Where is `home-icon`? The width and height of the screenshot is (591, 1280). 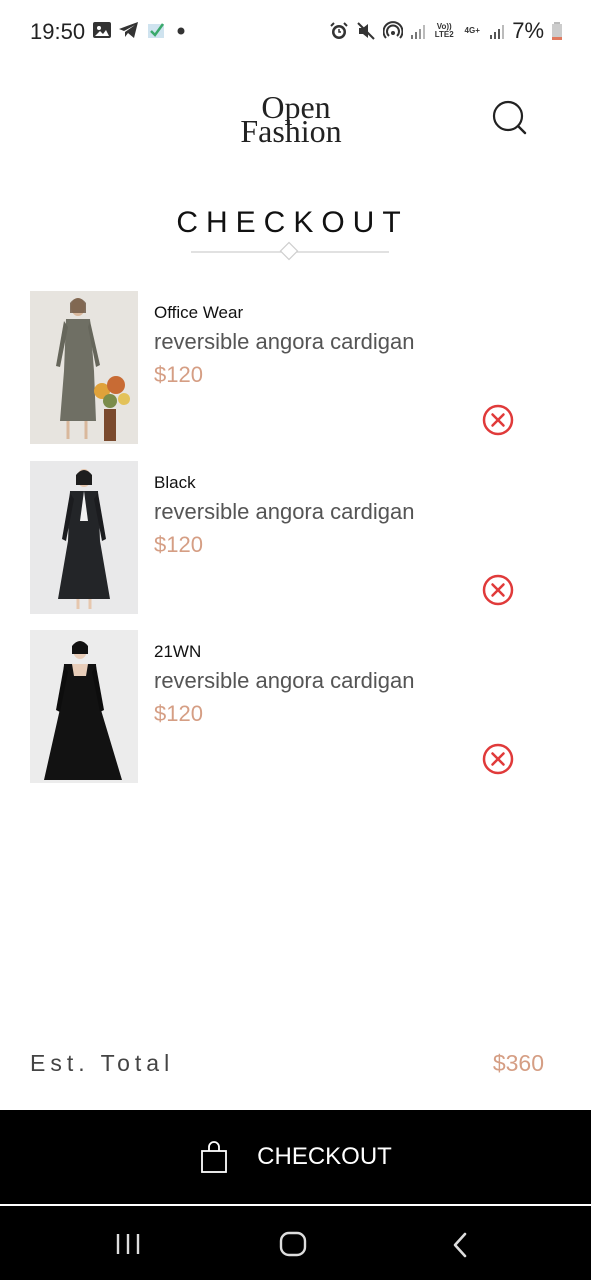 home-icon is located at coordinates (293, 1244).